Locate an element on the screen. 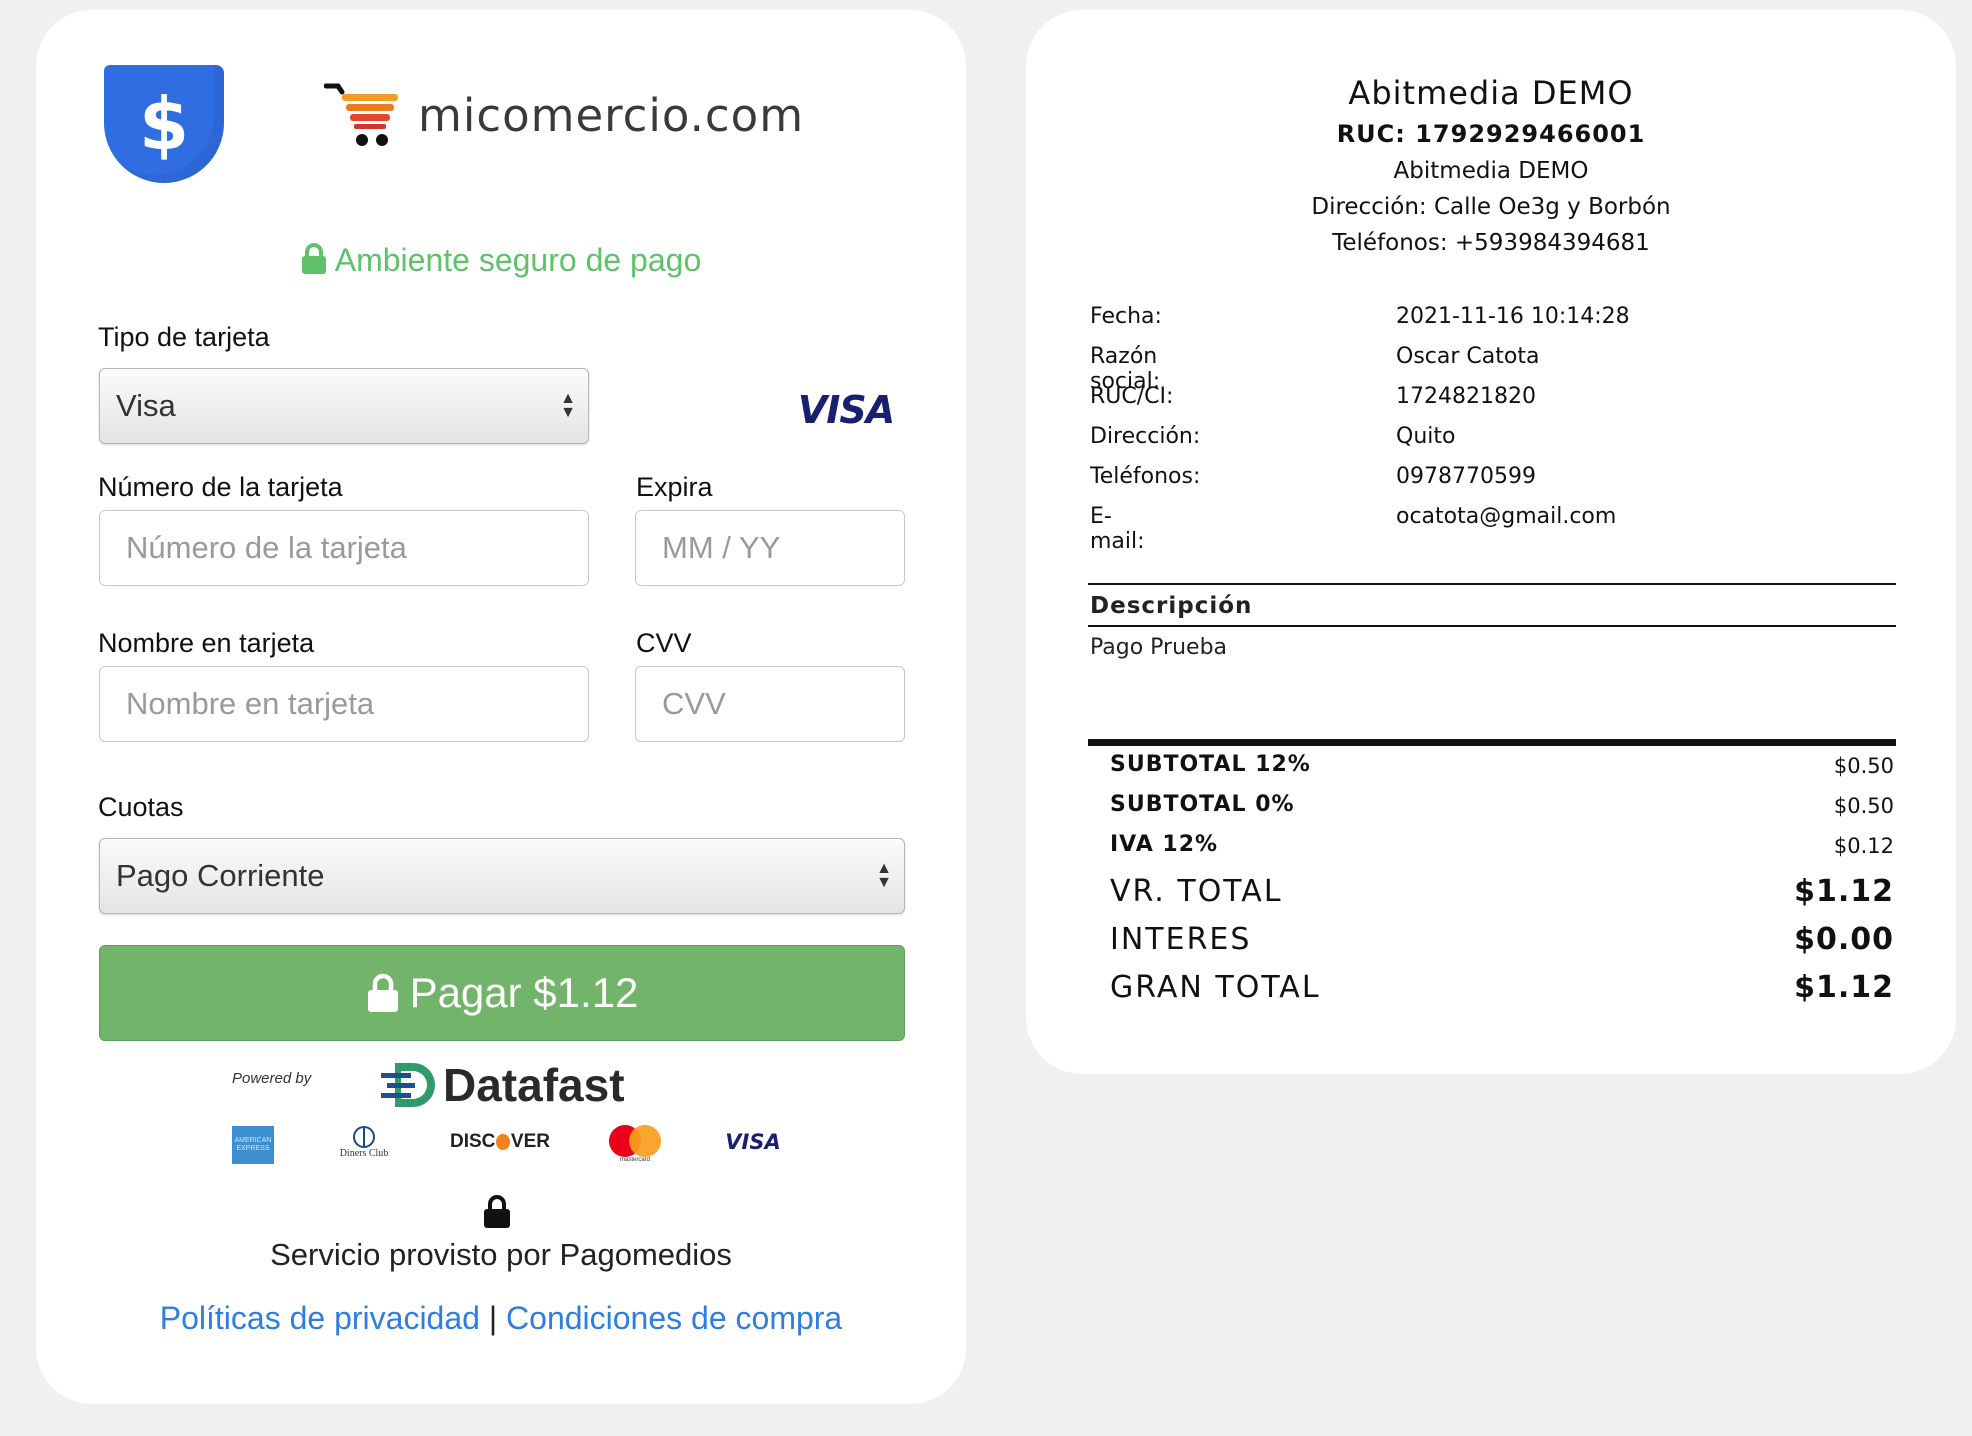 The height and width of the screenshot is (1436, 1972). divider is located at coordinates (1492, 742).